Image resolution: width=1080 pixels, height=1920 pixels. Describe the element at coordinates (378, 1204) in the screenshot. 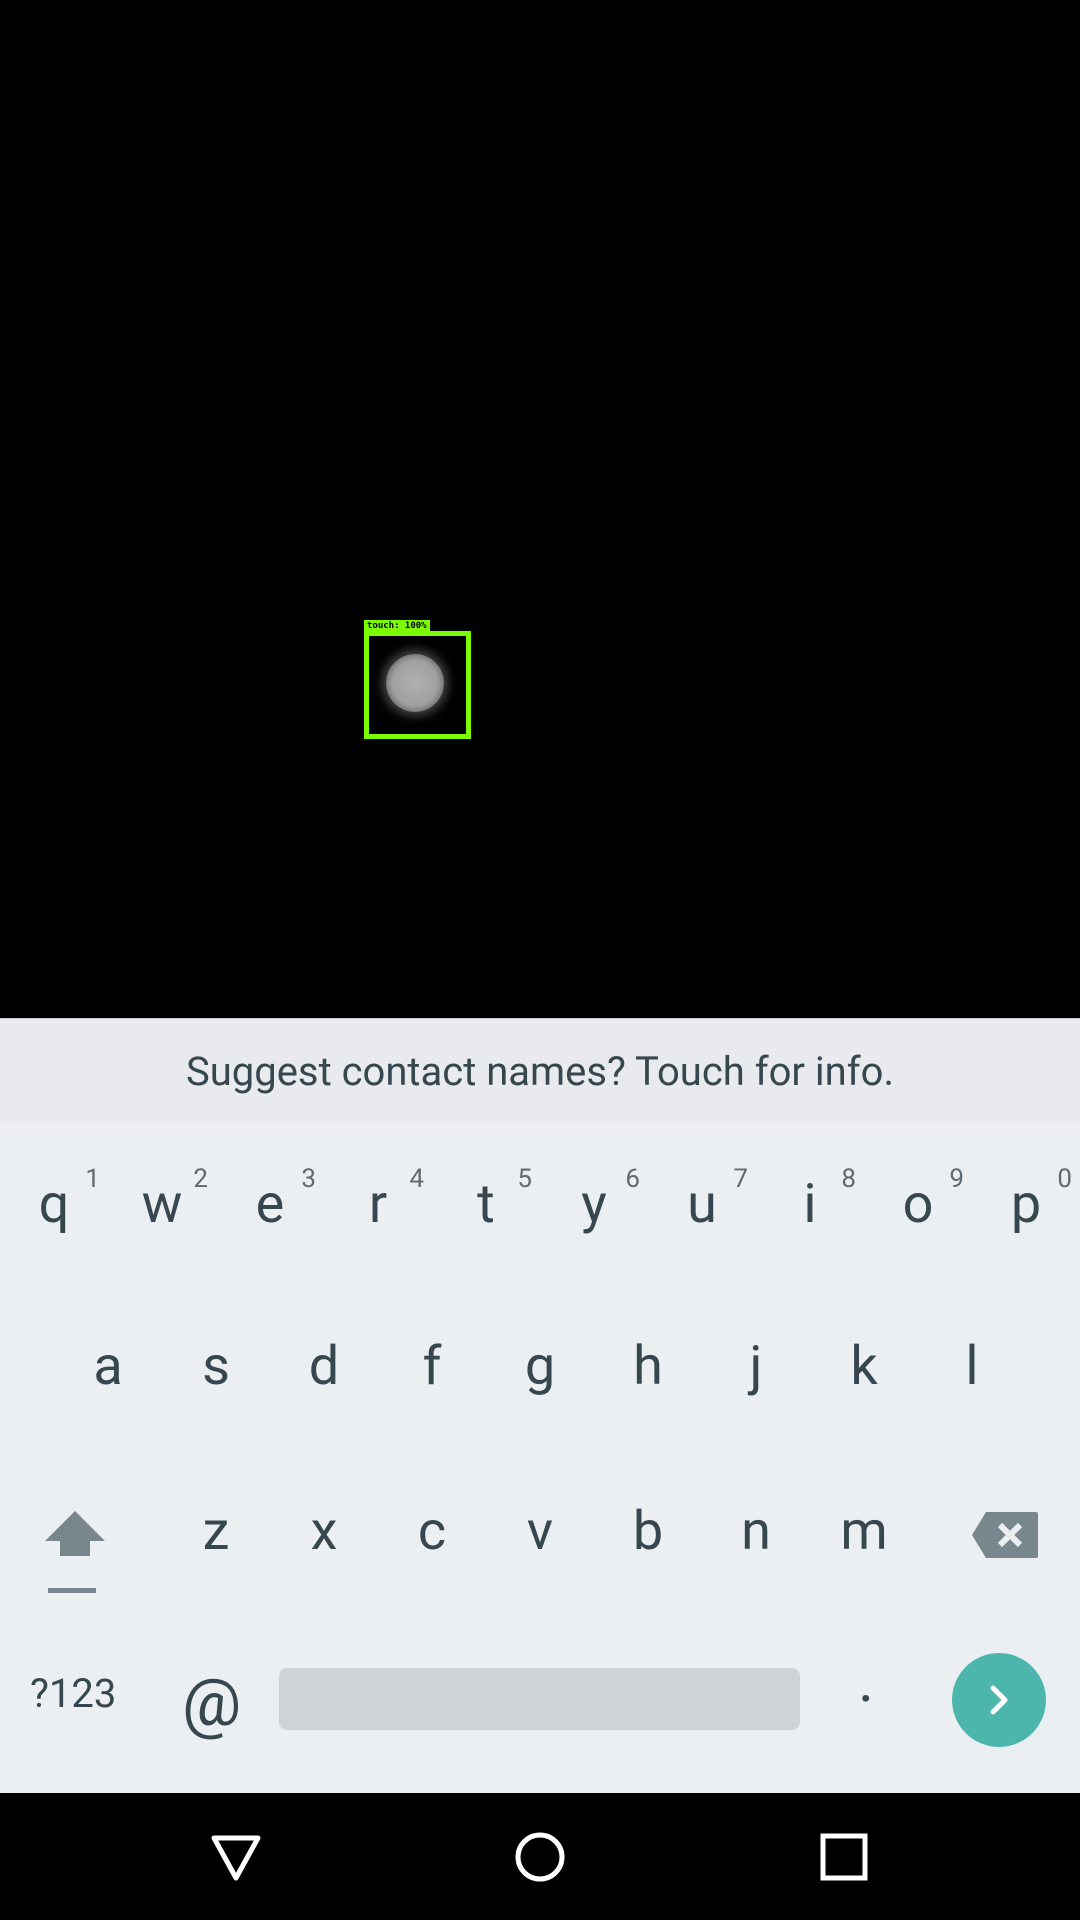

I see `key-label: r` at that location.